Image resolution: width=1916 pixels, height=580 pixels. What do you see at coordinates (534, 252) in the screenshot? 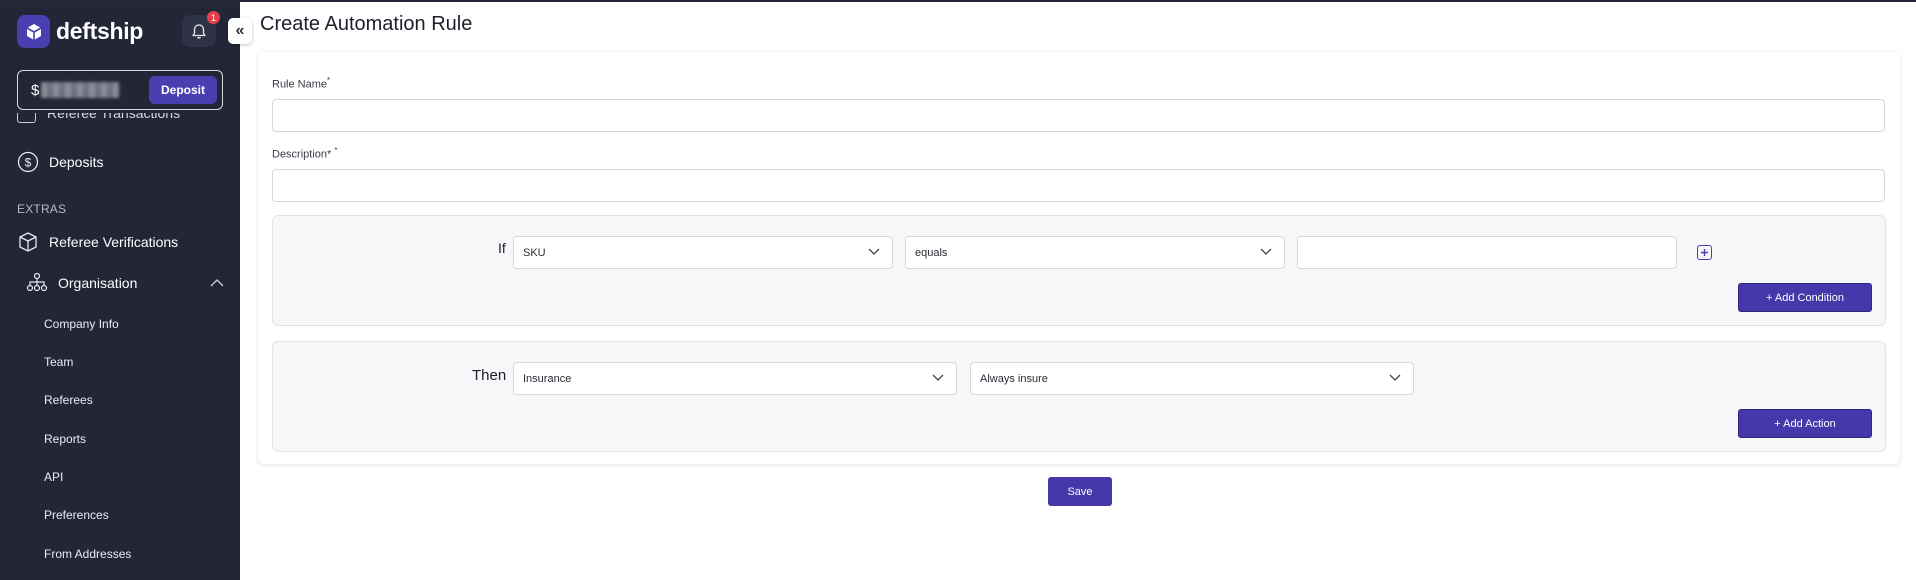
I see `condition-field-value: SKU` at bounding box center [534, 252].